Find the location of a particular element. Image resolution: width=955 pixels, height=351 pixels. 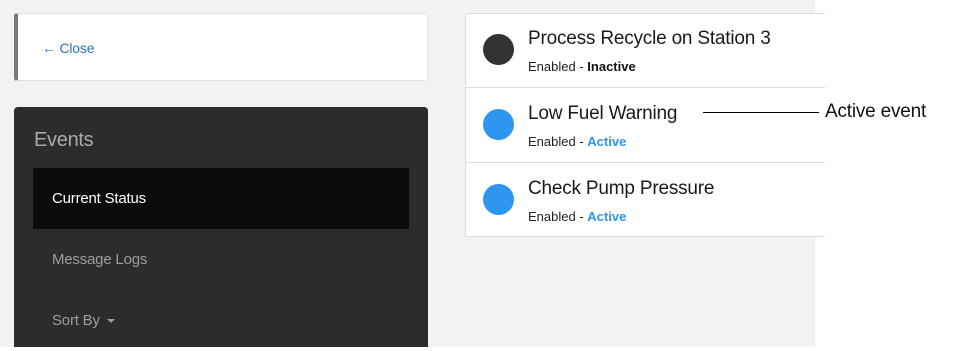

event-row: Low Fuel Warning Enabled - Active is located at coordinates (645, 126).